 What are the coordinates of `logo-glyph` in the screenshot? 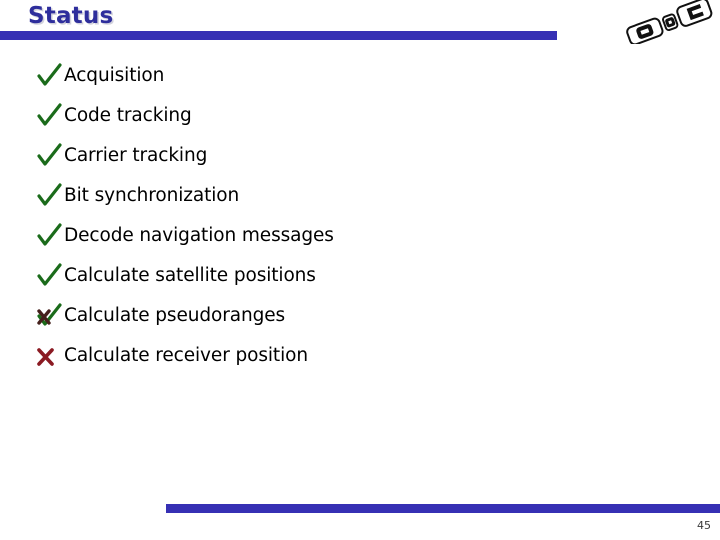 It's located at (669, 23).